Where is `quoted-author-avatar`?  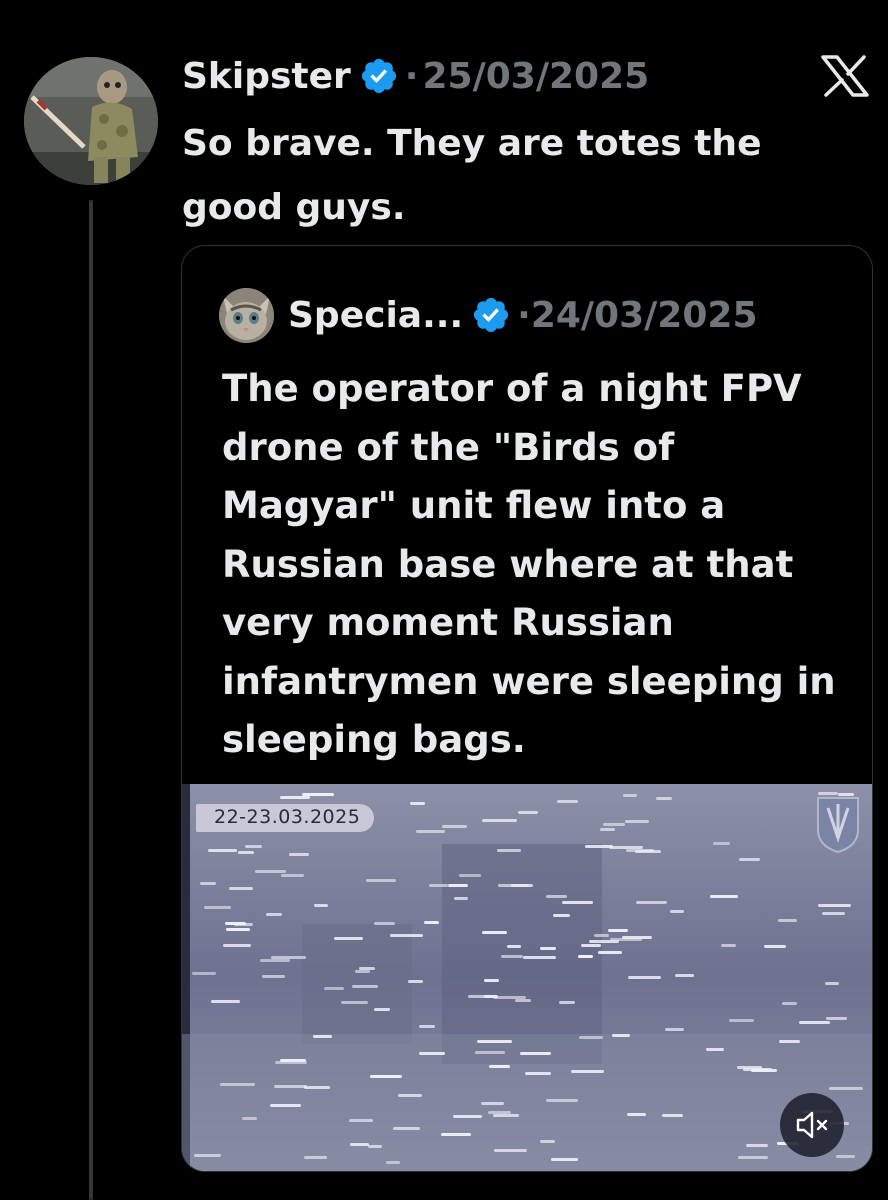
quoted-author-avatar is located at coordinates (246, 315).